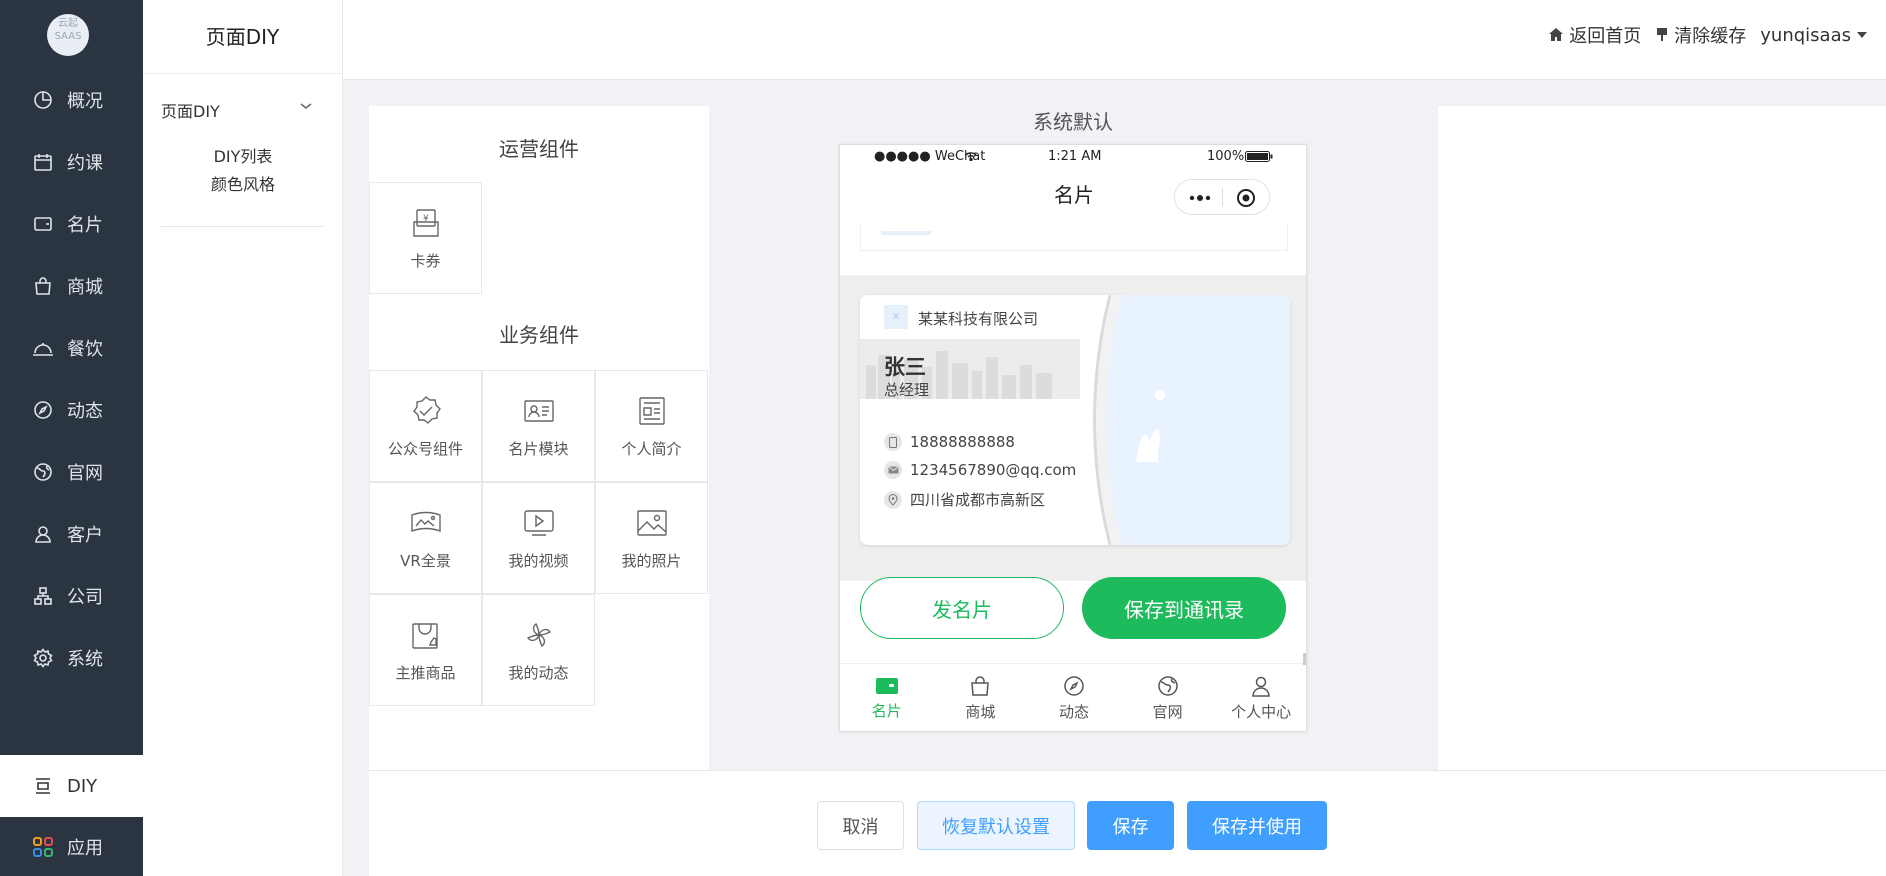  What do you see at coordinates (1073, 122) in the screenshot?
I see `preview-title: 系统默认` at bounding box center [1073, 122].